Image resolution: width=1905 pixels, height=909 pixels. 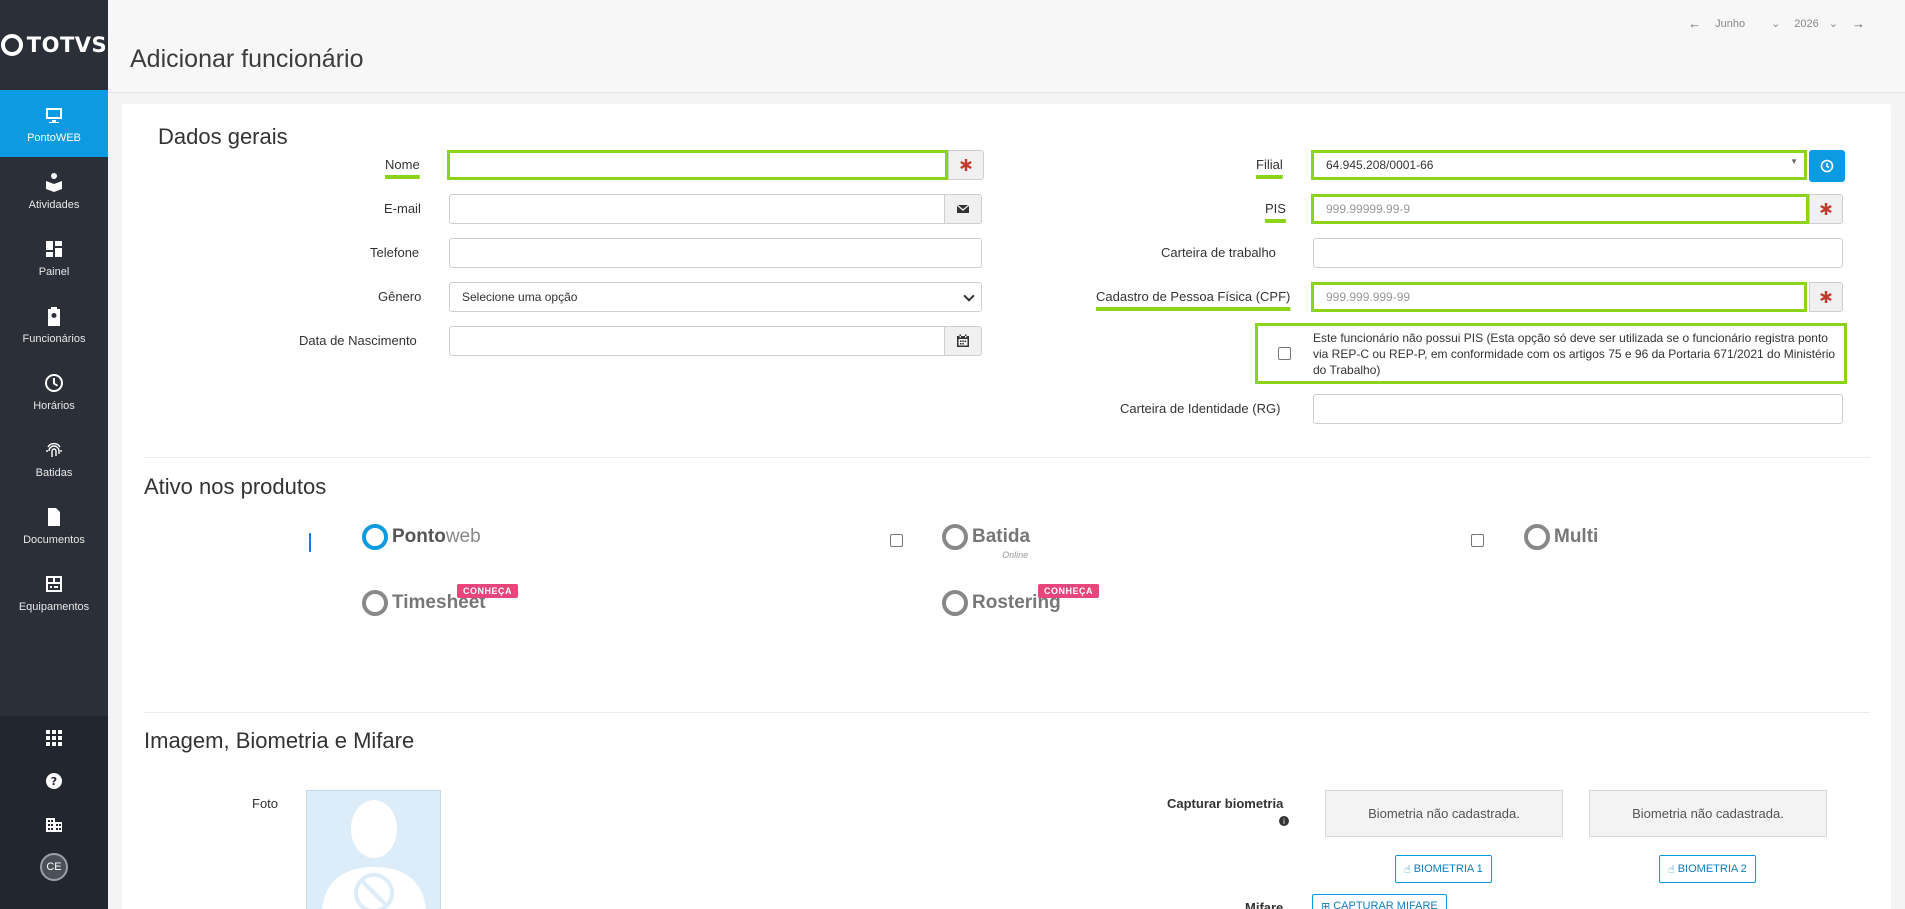 What do you see at coordinates (955, 603) in the screenshot?
I see `rostering-logo-icon` at bounding box center [955, 603].